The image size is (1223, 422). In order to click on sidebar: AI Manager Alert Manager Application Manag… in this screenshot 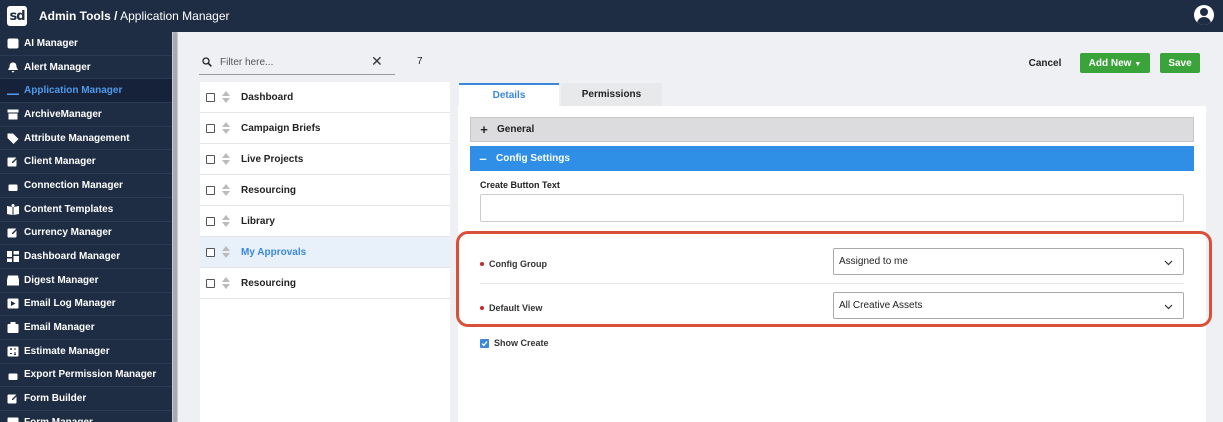, I will do `click(86, 227)`.